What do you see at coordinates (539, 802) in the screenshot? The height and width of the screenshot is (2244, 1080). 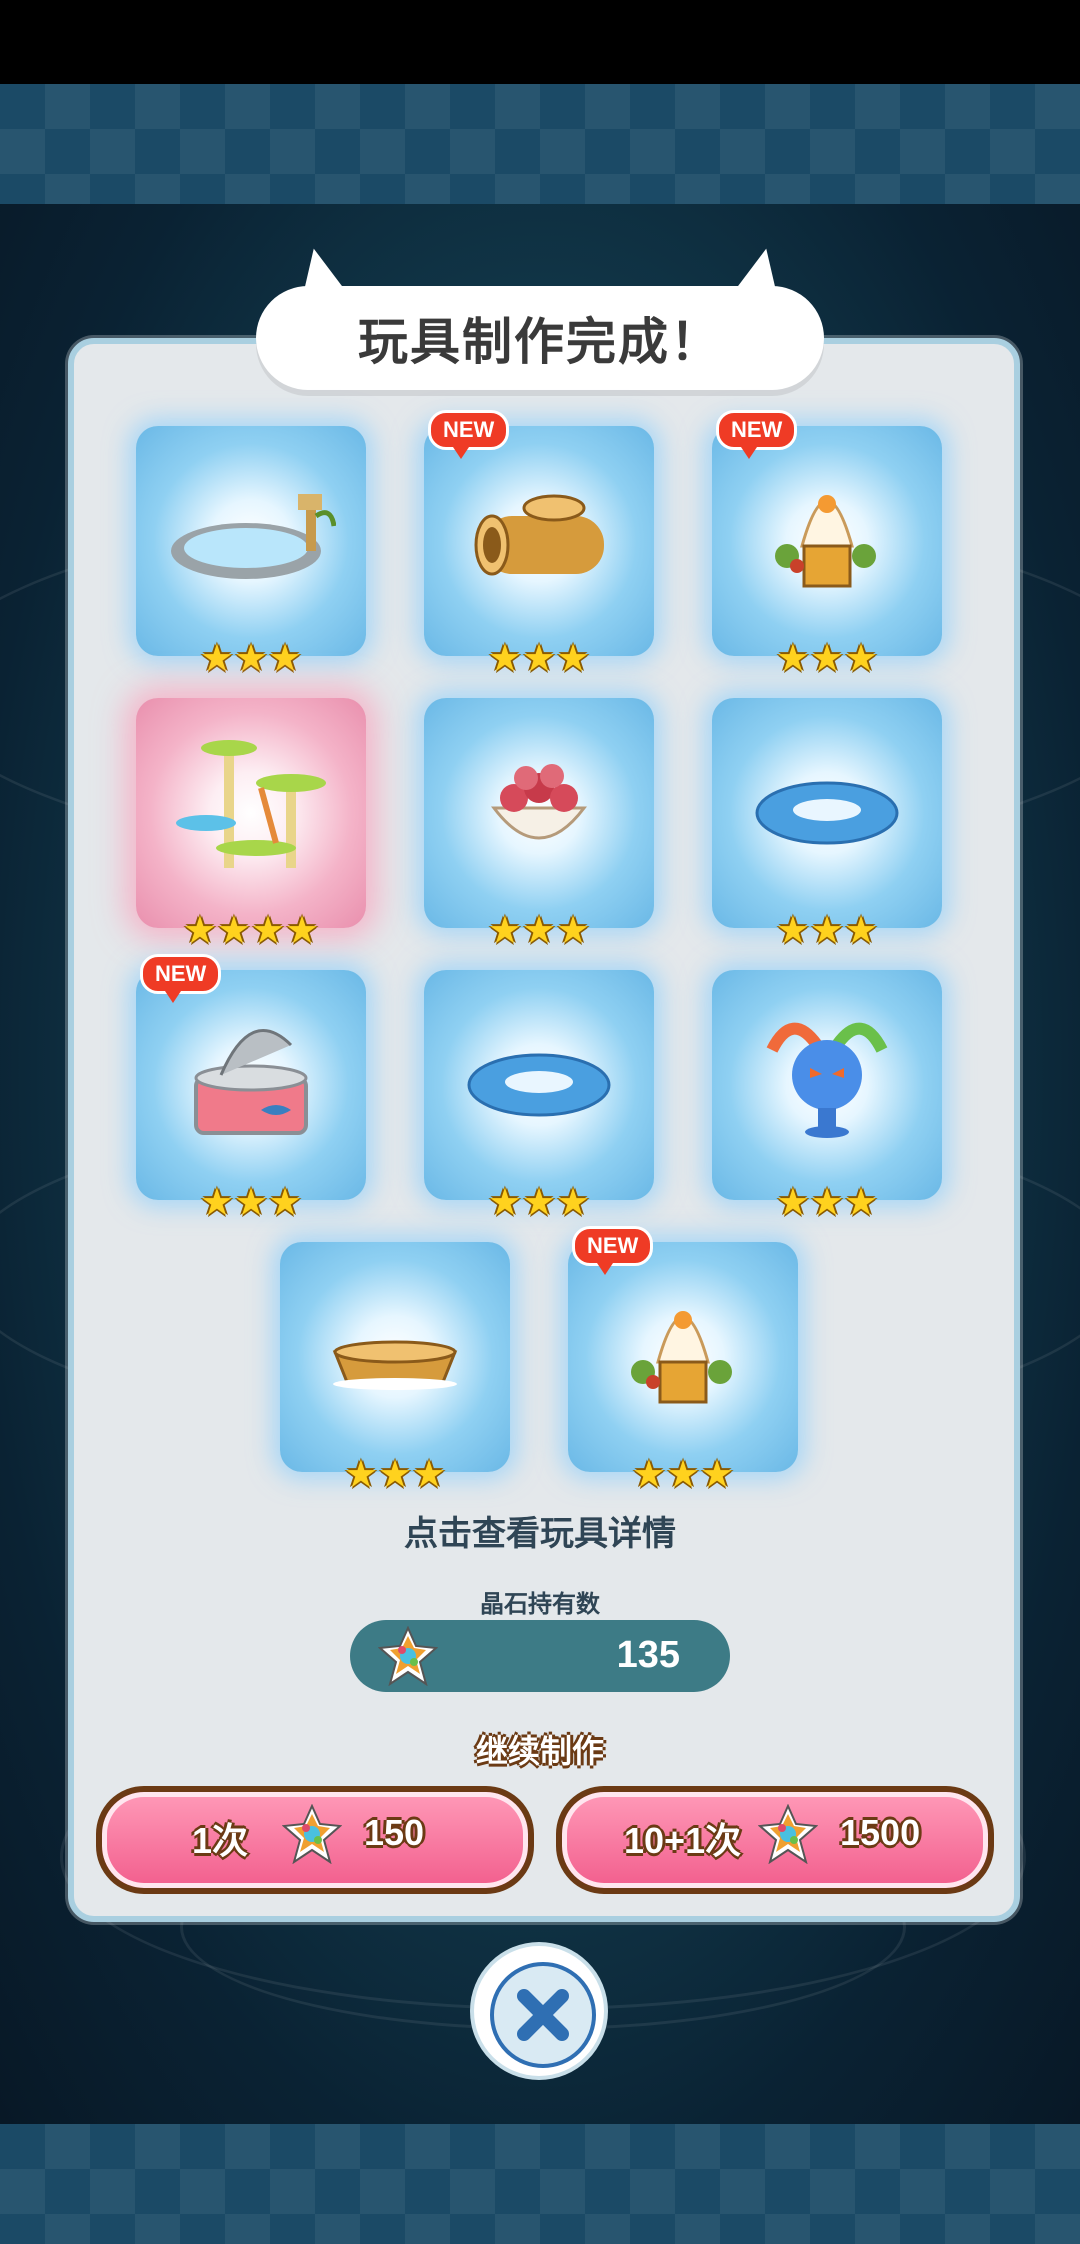 I see `rose-basket-icon` at bounding box center [539, 802].